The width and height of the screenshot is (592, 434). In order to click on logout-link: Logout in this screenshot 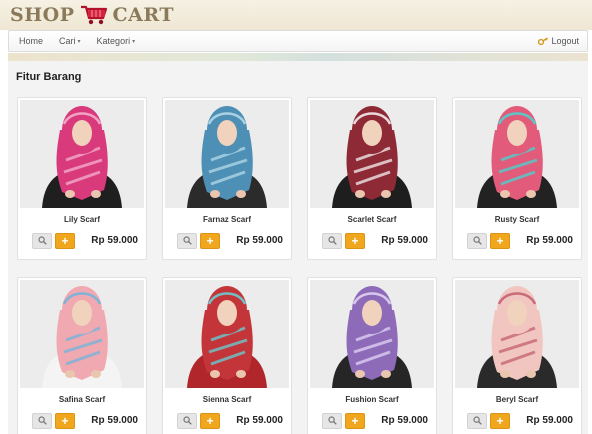, I will do `click(562, 41)`.